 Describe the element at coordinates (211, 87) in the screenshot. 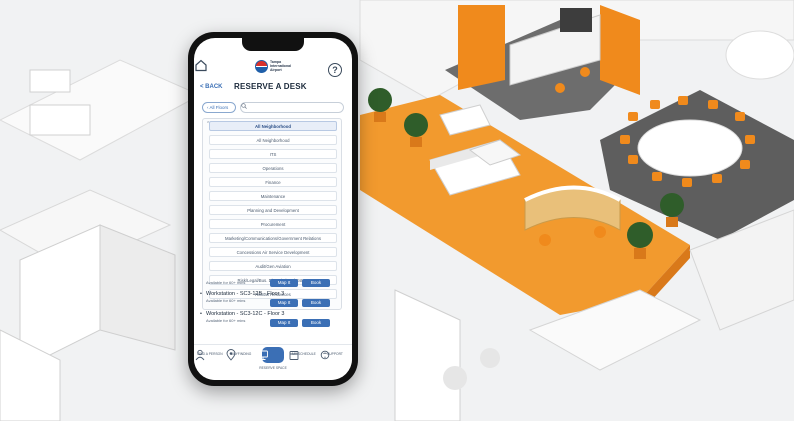

I see `back-button: < BACK` at that location.